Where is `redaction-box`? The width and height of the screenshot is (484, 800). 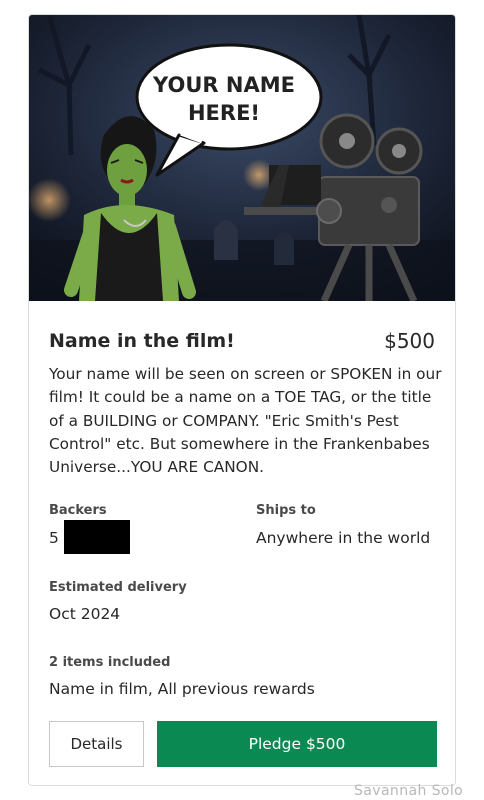
redaction-box is located at coordinates (97, 537).